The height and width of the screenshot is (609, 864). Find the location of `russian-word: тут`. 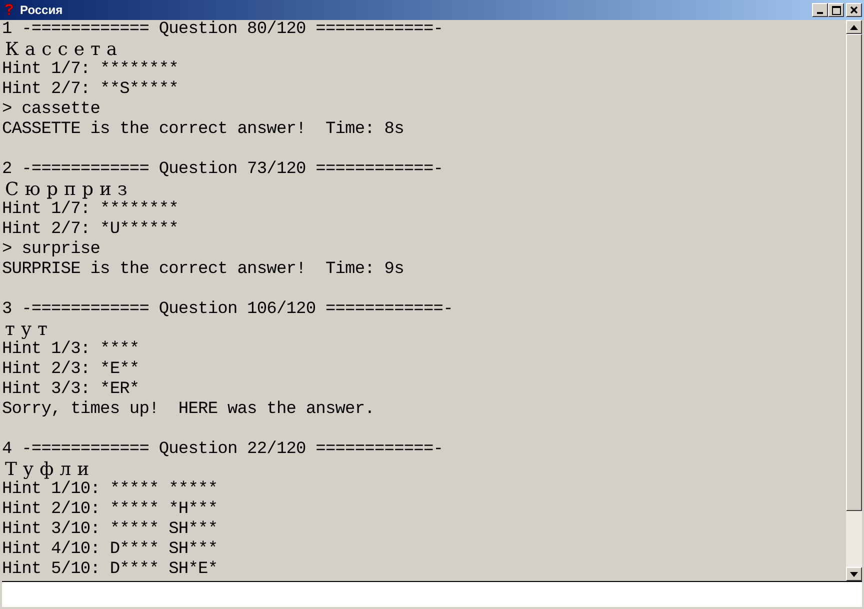

russian-word: тут is located at coordinates (29, 330).